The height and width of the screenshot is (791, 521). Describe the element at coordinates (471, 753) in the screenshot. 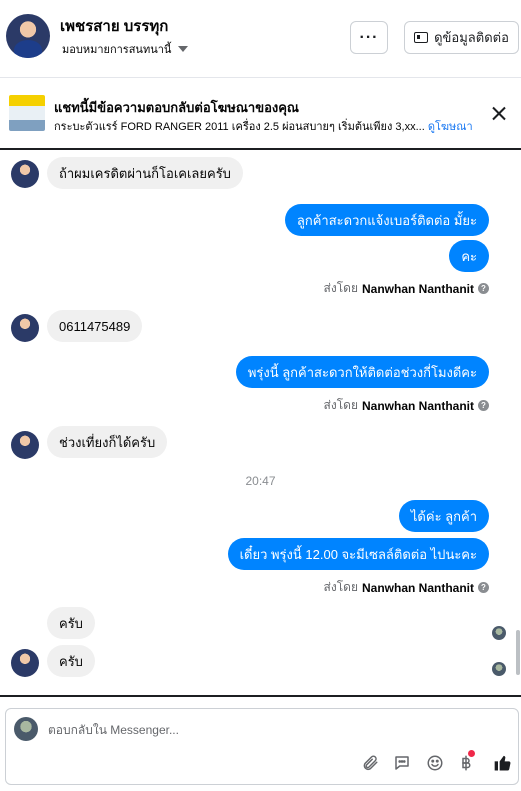

I see `notification-dot` at that location.